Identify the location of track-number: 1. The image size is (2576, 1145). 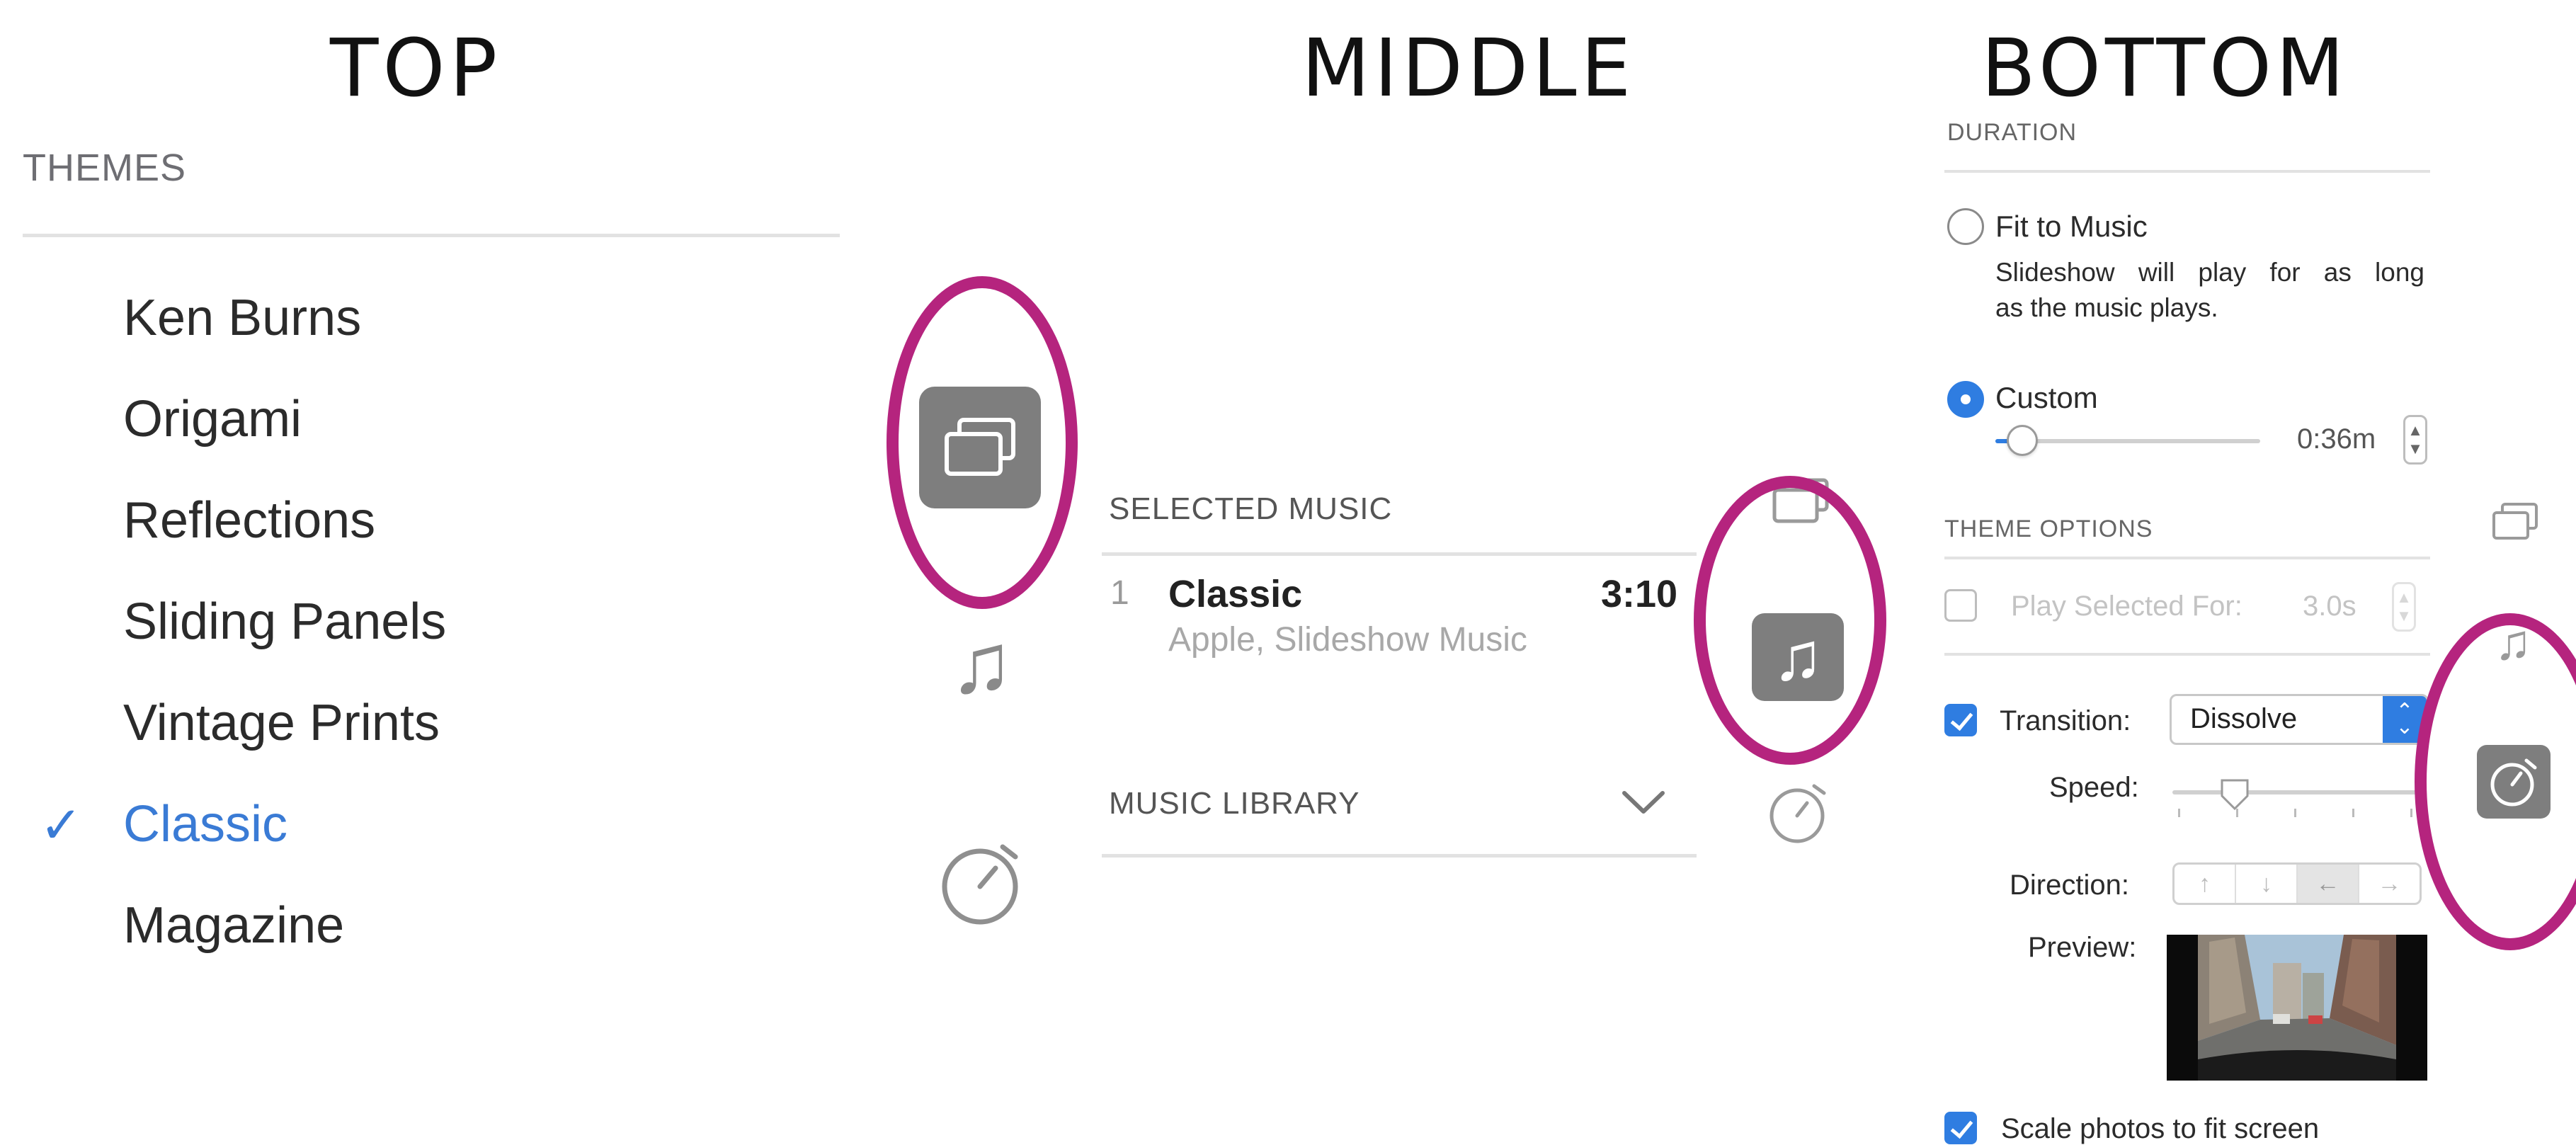
(1119, 593).